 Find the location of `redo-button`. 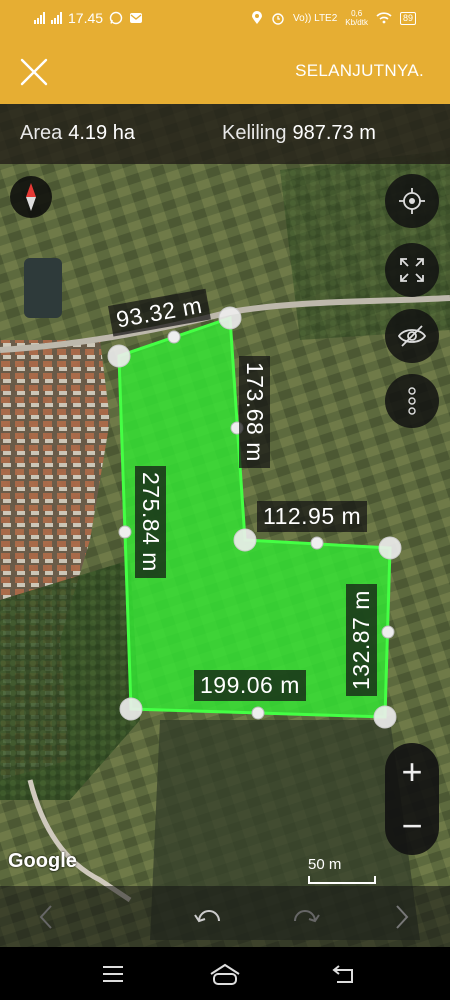

redo-button is located at coordinates (306, 917).